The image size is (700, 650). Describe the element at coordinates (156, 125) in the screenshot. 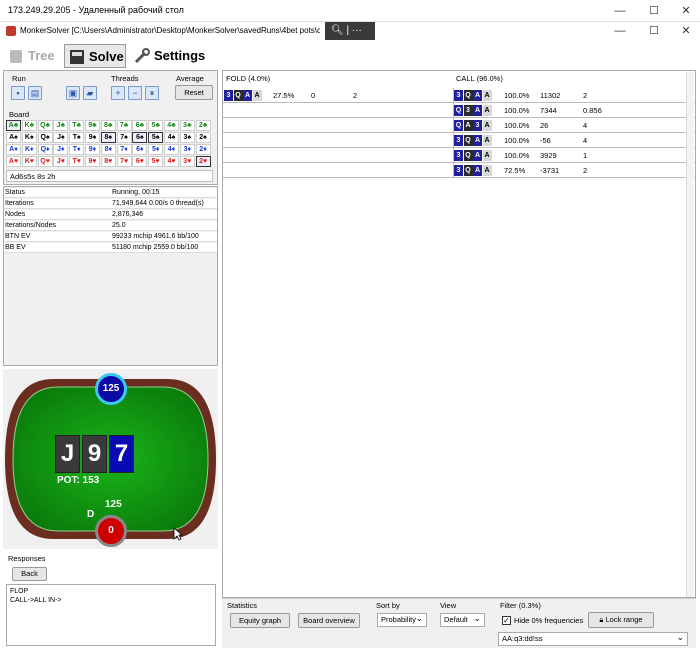

I see `board-card-cell: 5♣` at that location.